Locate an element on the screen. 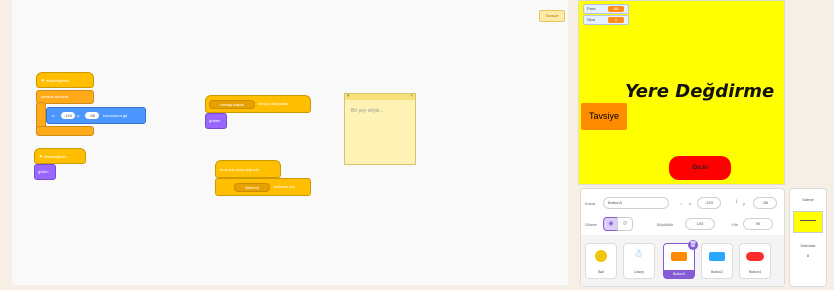  forever-label: sonsuz tekrarla is located at coordinates (55, 96).